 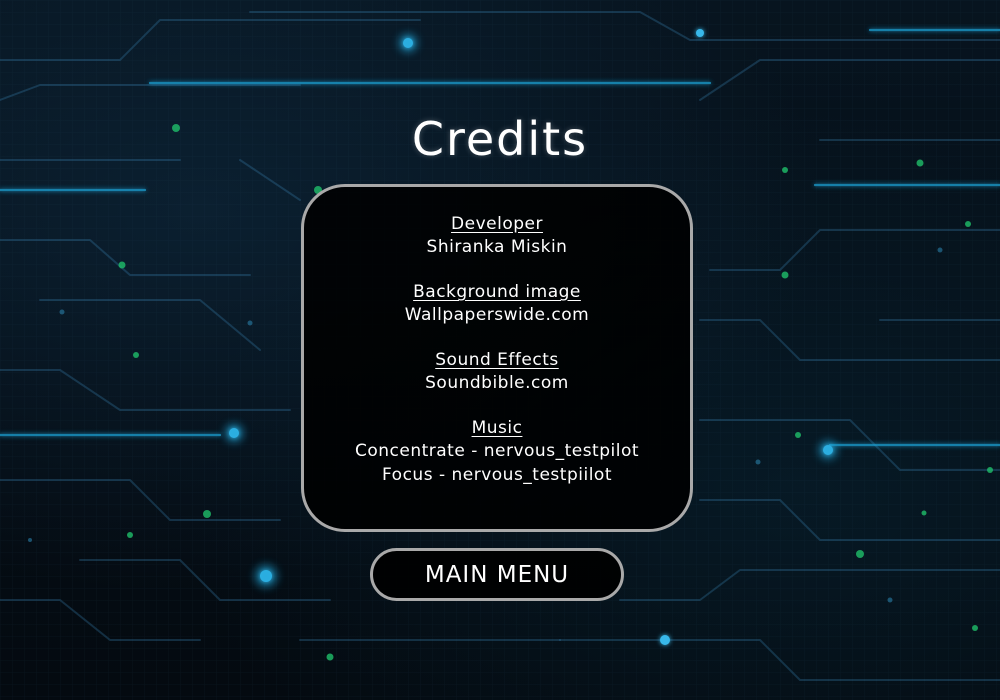 What do you see at coordinates (497, 304) in the screenshot?
I see `credits-section-background-image: Background image Wallpaperswide.com` at bounding box center [497, 304].